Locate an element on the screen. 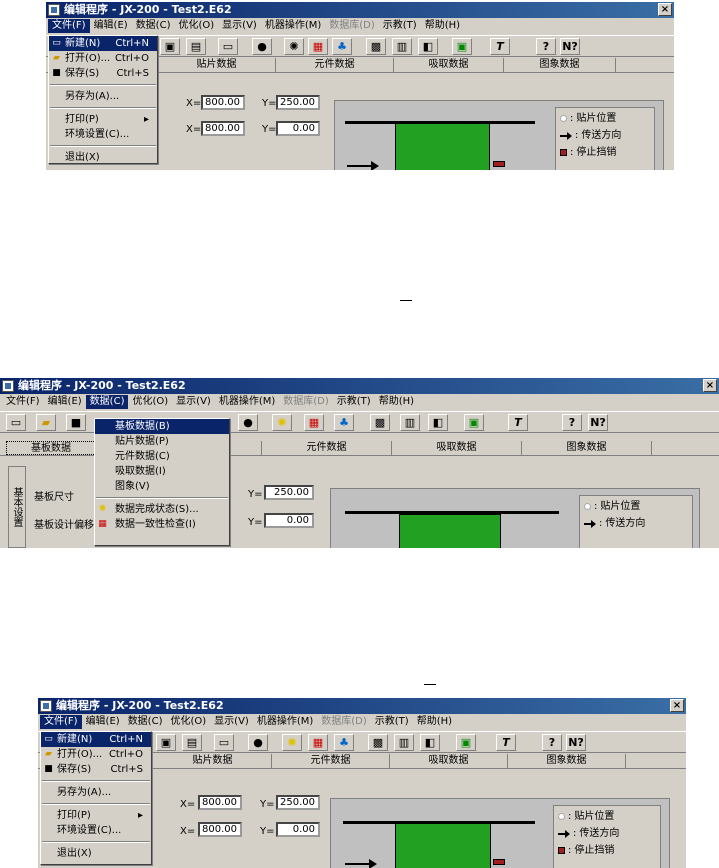 The height and width of the screenshot is (868, 719). help-icon: ? is located at coordinates (572, 422).